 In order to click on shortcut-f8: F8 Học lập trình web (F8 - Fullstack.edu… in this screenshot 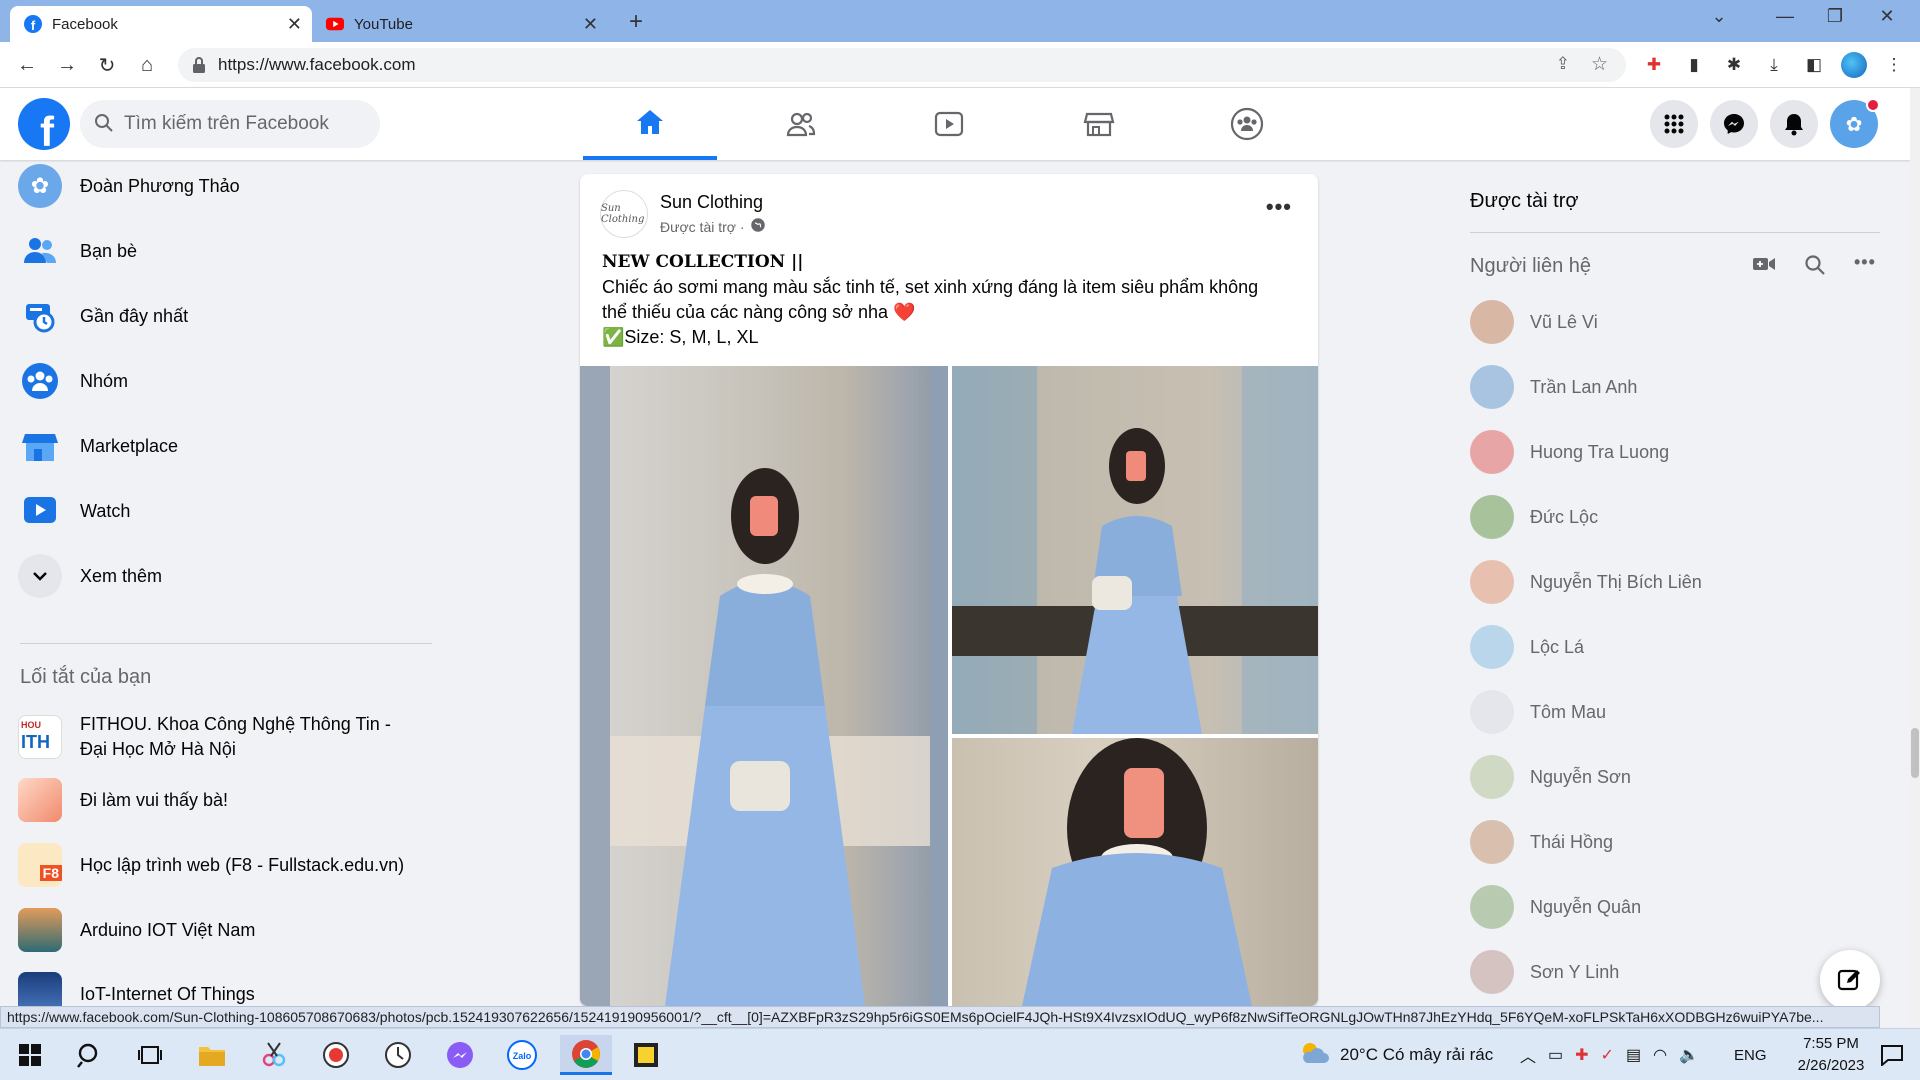, I will do `click(211, 865)`.